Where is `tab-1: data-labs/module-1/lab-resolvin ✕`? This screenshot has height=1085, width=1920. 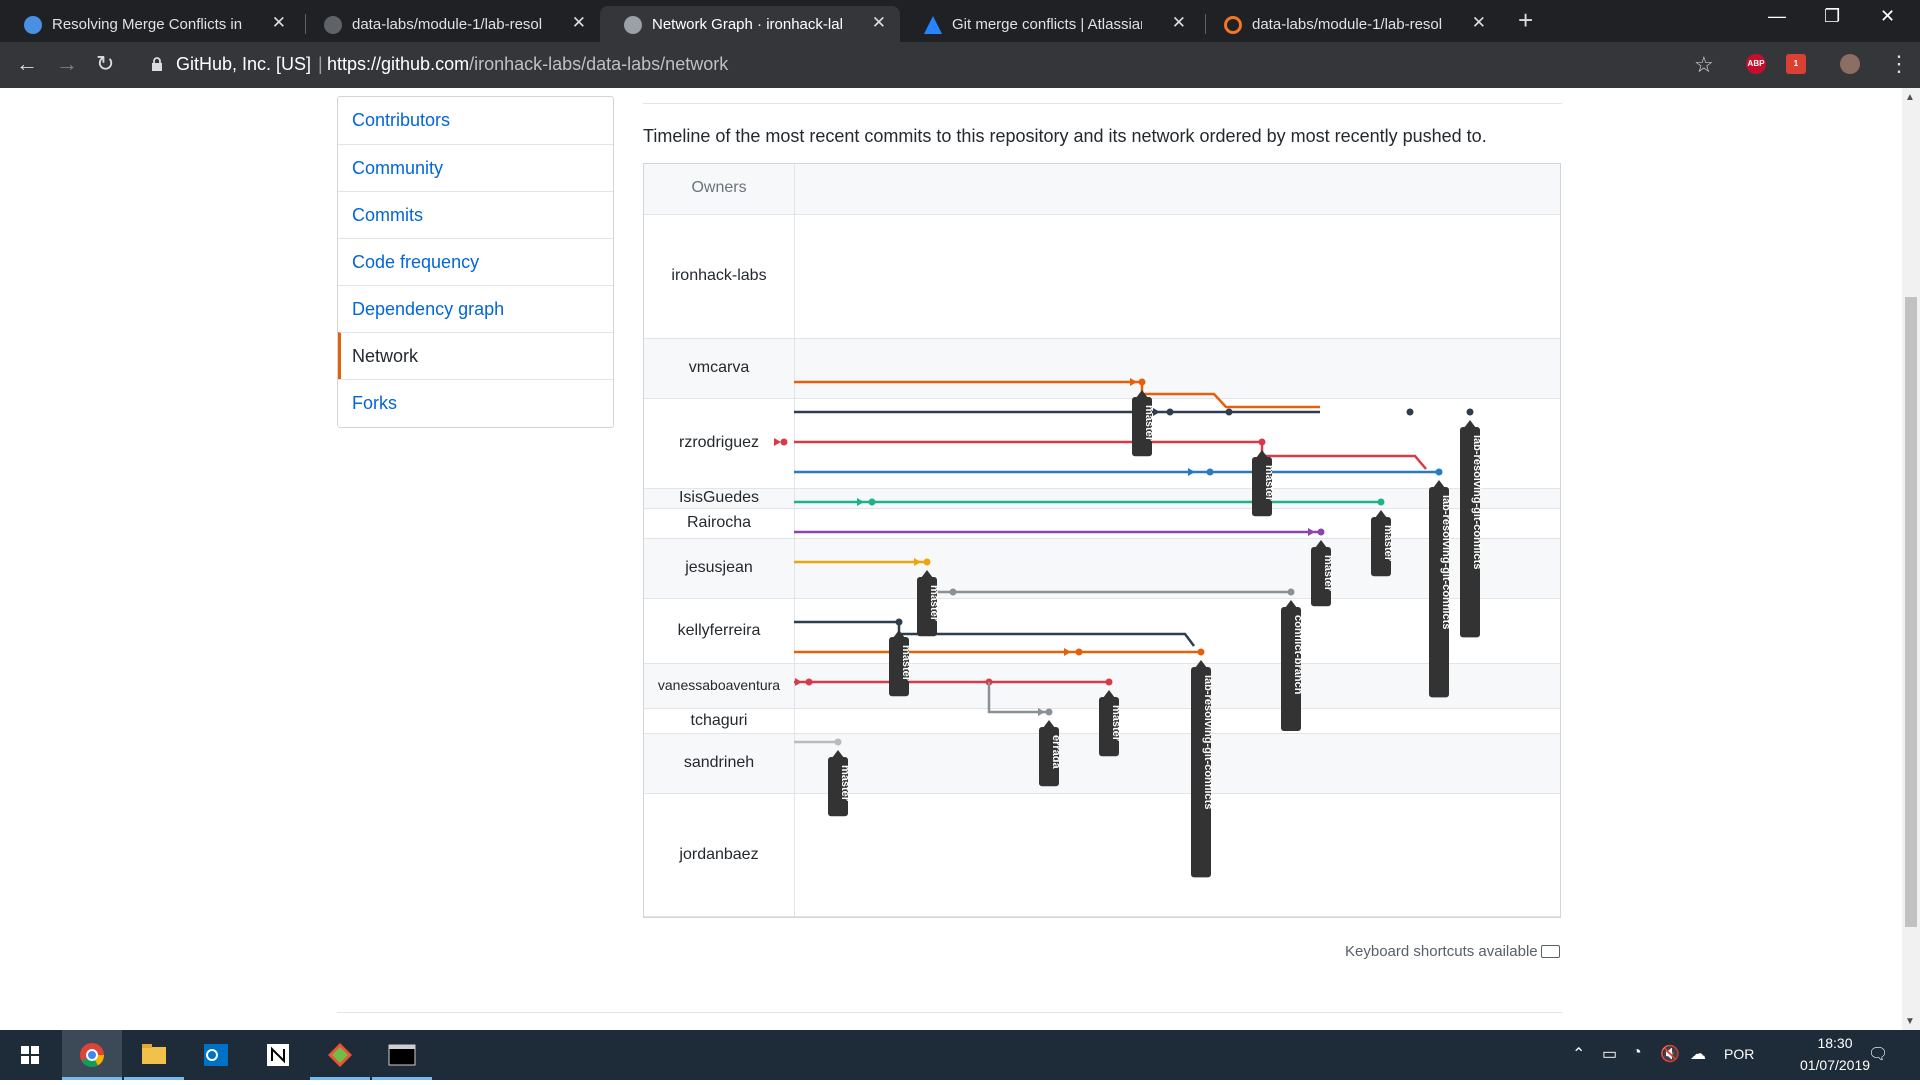 tab-1: data-labs/module-1/lab-resolvin ✕ is located at coordinates (450, 24).